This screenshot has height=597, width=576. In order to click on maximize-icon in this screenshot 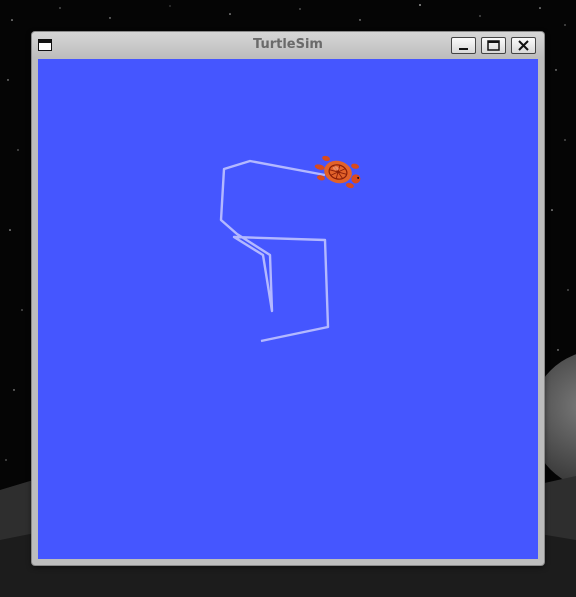, I will do `click(493, 45)`.